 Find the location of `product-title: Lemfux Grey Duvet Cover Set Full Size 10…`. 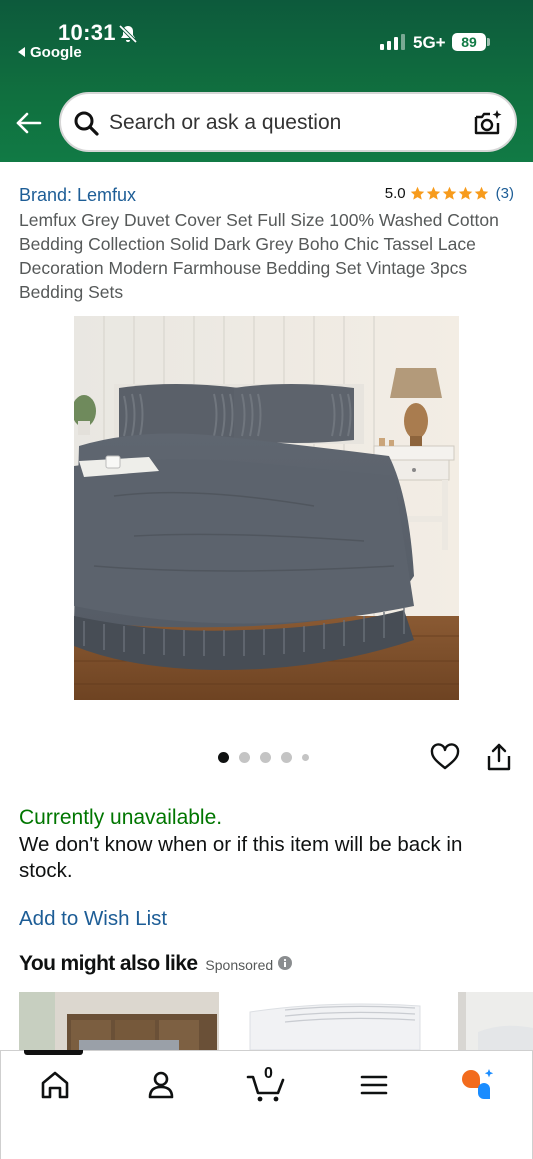

product-title: Lemfux Grey Duvet Cover Set Full Size 10… is located at coordinates (259, 256).